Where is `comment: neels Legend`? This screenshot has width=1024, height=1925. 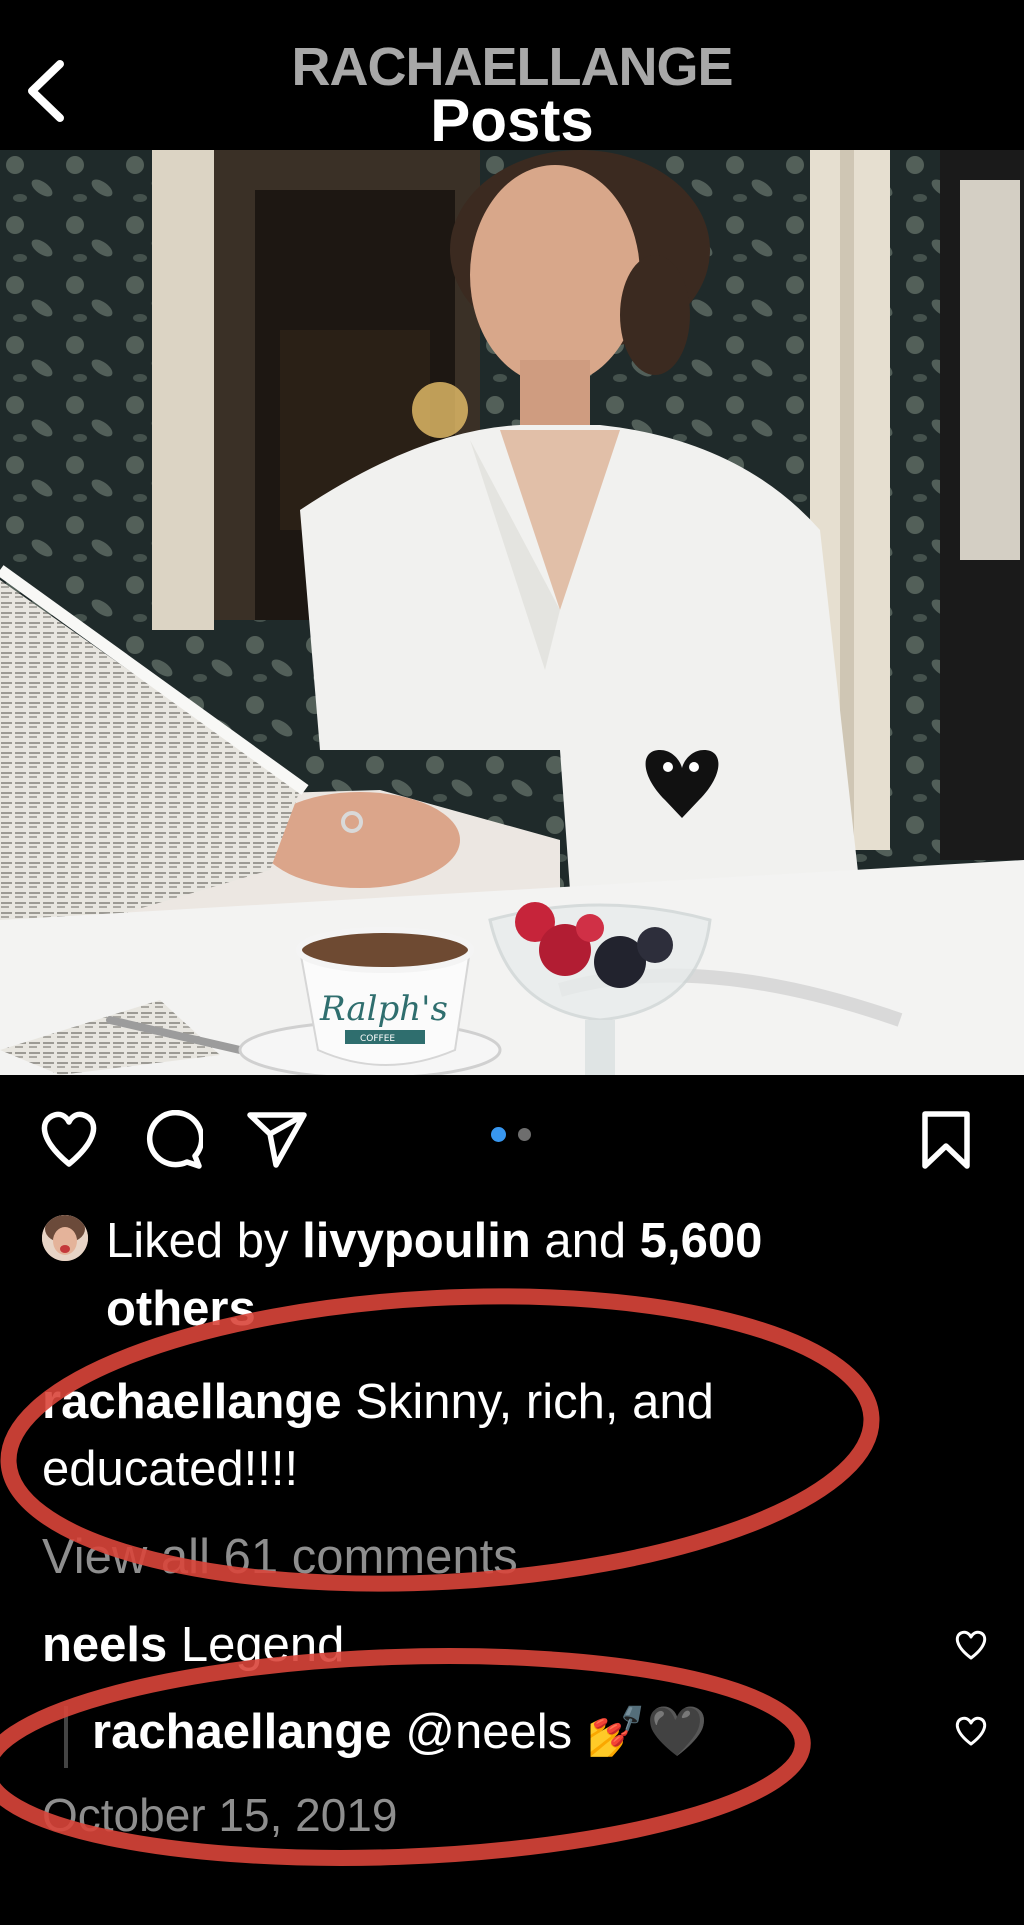
comment: neels Legend is located at coordinates (193, 1645).